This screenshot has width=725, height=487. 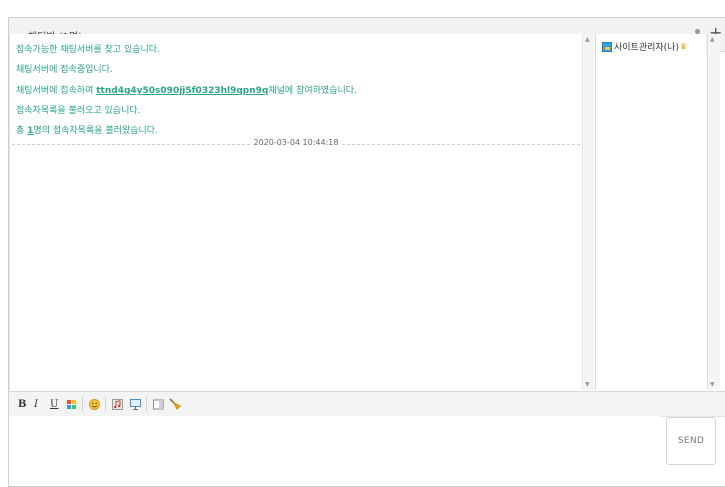 I want to click on system-message: 채팅서버에 접속중입니다., so click(x=64, y=68).